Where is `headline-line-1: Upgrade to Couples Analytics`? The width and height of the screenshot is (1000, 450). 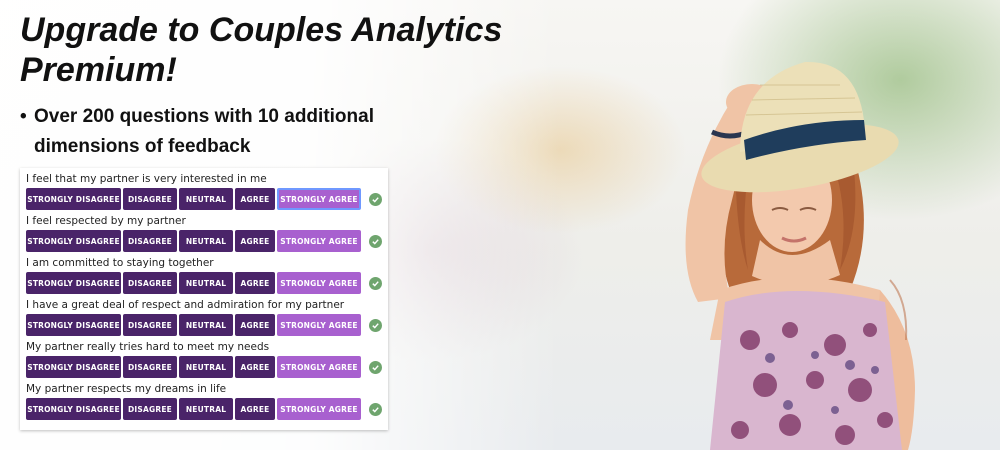 headline-line-1: Upgrade to Couples Analytics is located at coordinates (261, 30).